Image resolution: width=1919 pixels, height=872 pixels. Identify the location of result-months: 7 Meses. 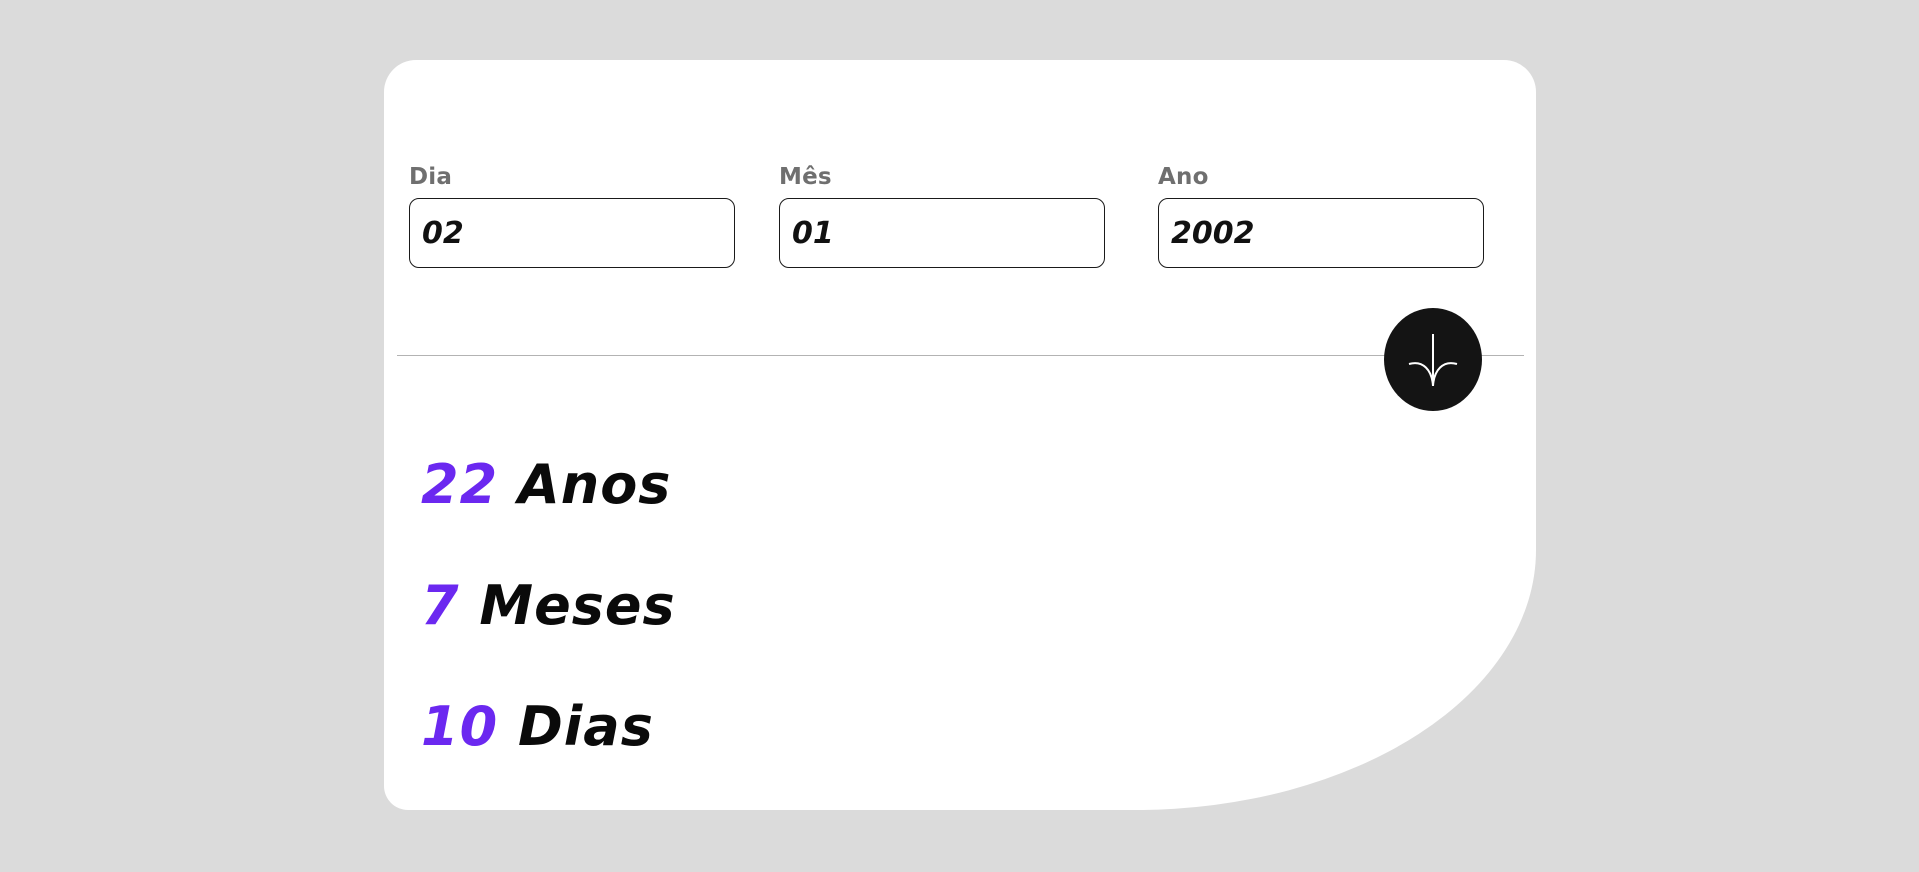
(548, 606).